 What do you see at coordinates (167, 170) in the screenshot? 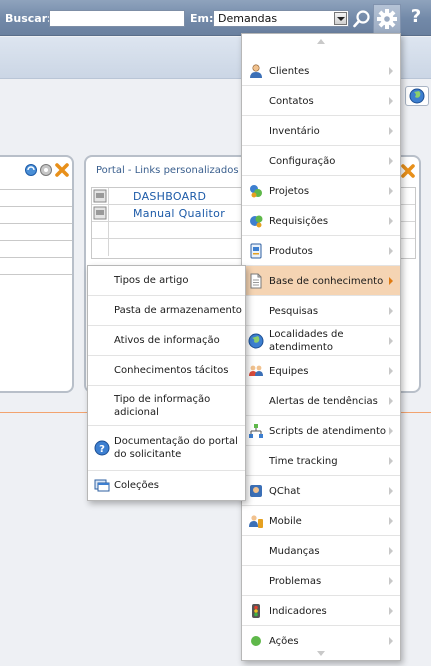
I see `portal-panel-title: Portal - Links personalizados` at bounding box center [167, 170].